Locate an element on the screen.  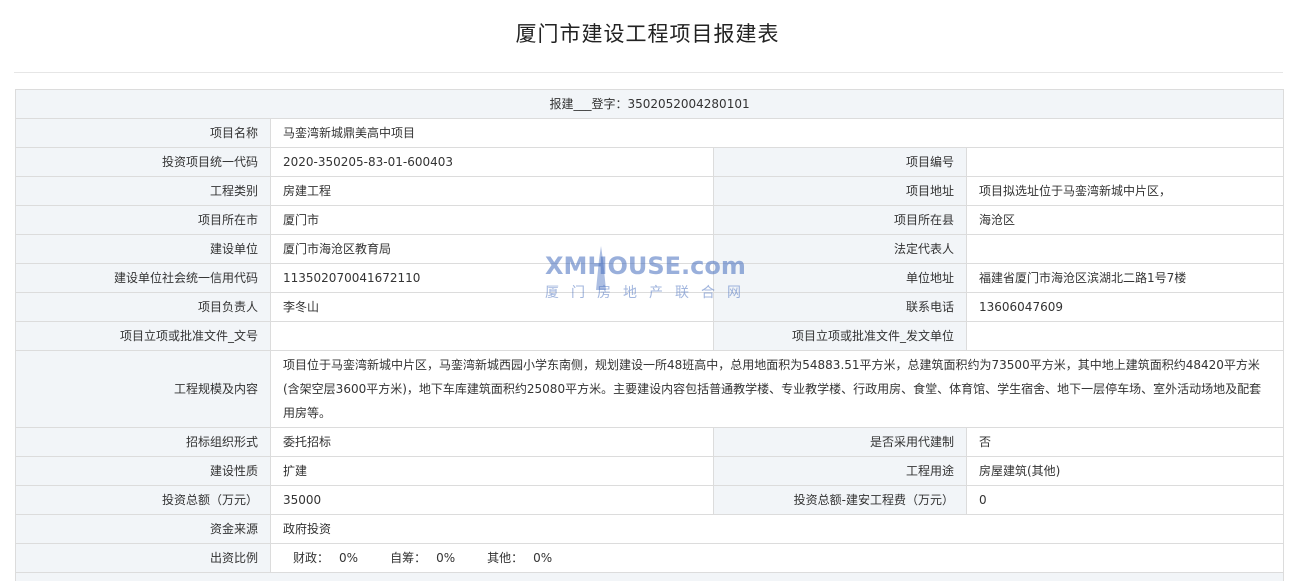
field-label: 联系电话 is located at coordinates (840, 307).